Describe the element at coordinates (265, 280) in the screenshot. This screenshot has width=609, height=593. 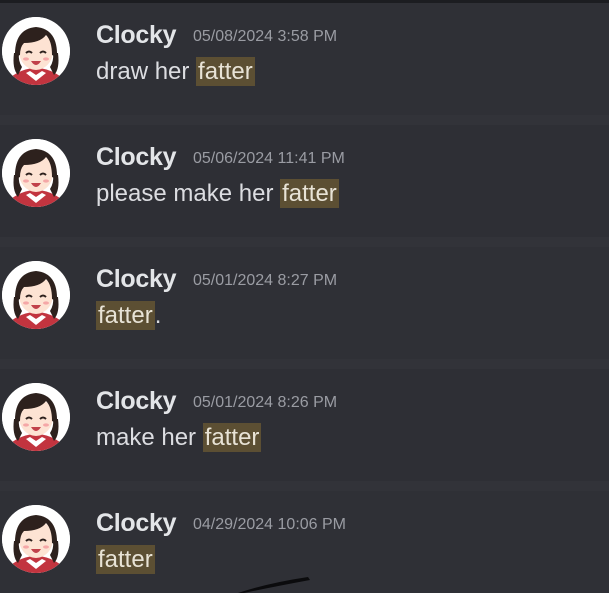
I see `message-timestamp: 05/01/2024 8:27 PM` at that location.